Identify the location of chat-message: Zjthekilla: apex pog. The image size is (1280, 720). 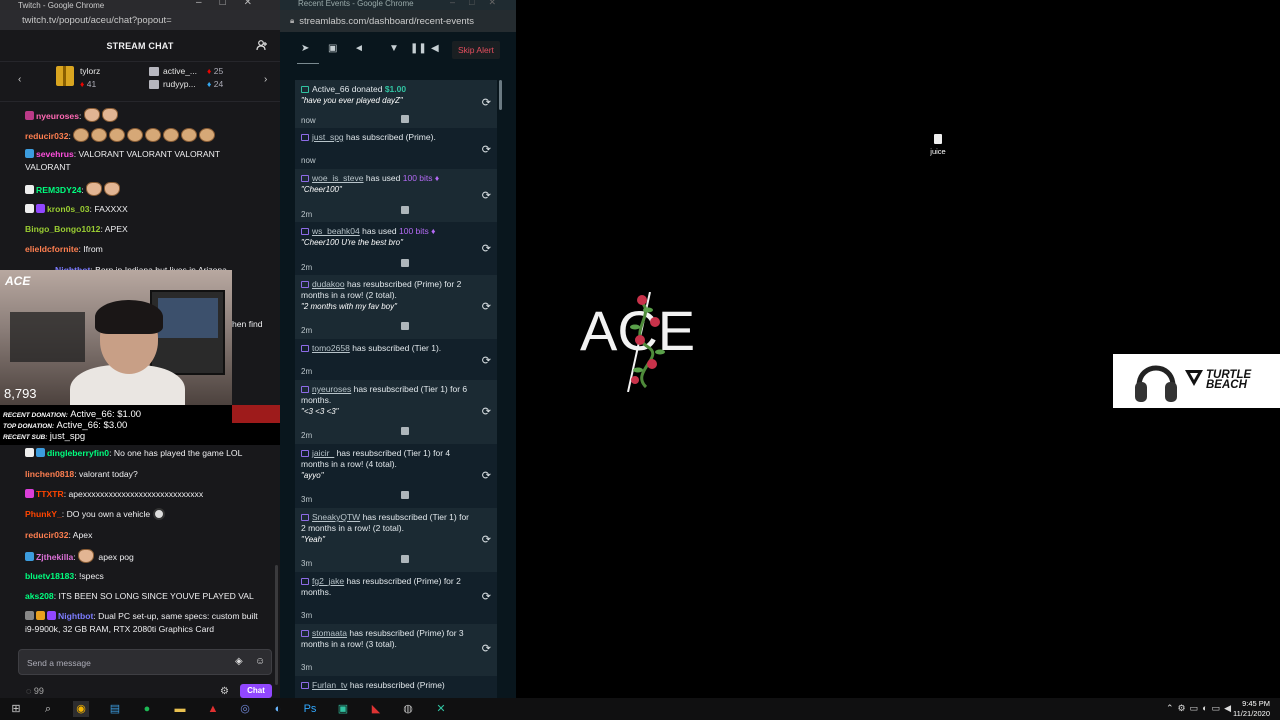
(145, 556).